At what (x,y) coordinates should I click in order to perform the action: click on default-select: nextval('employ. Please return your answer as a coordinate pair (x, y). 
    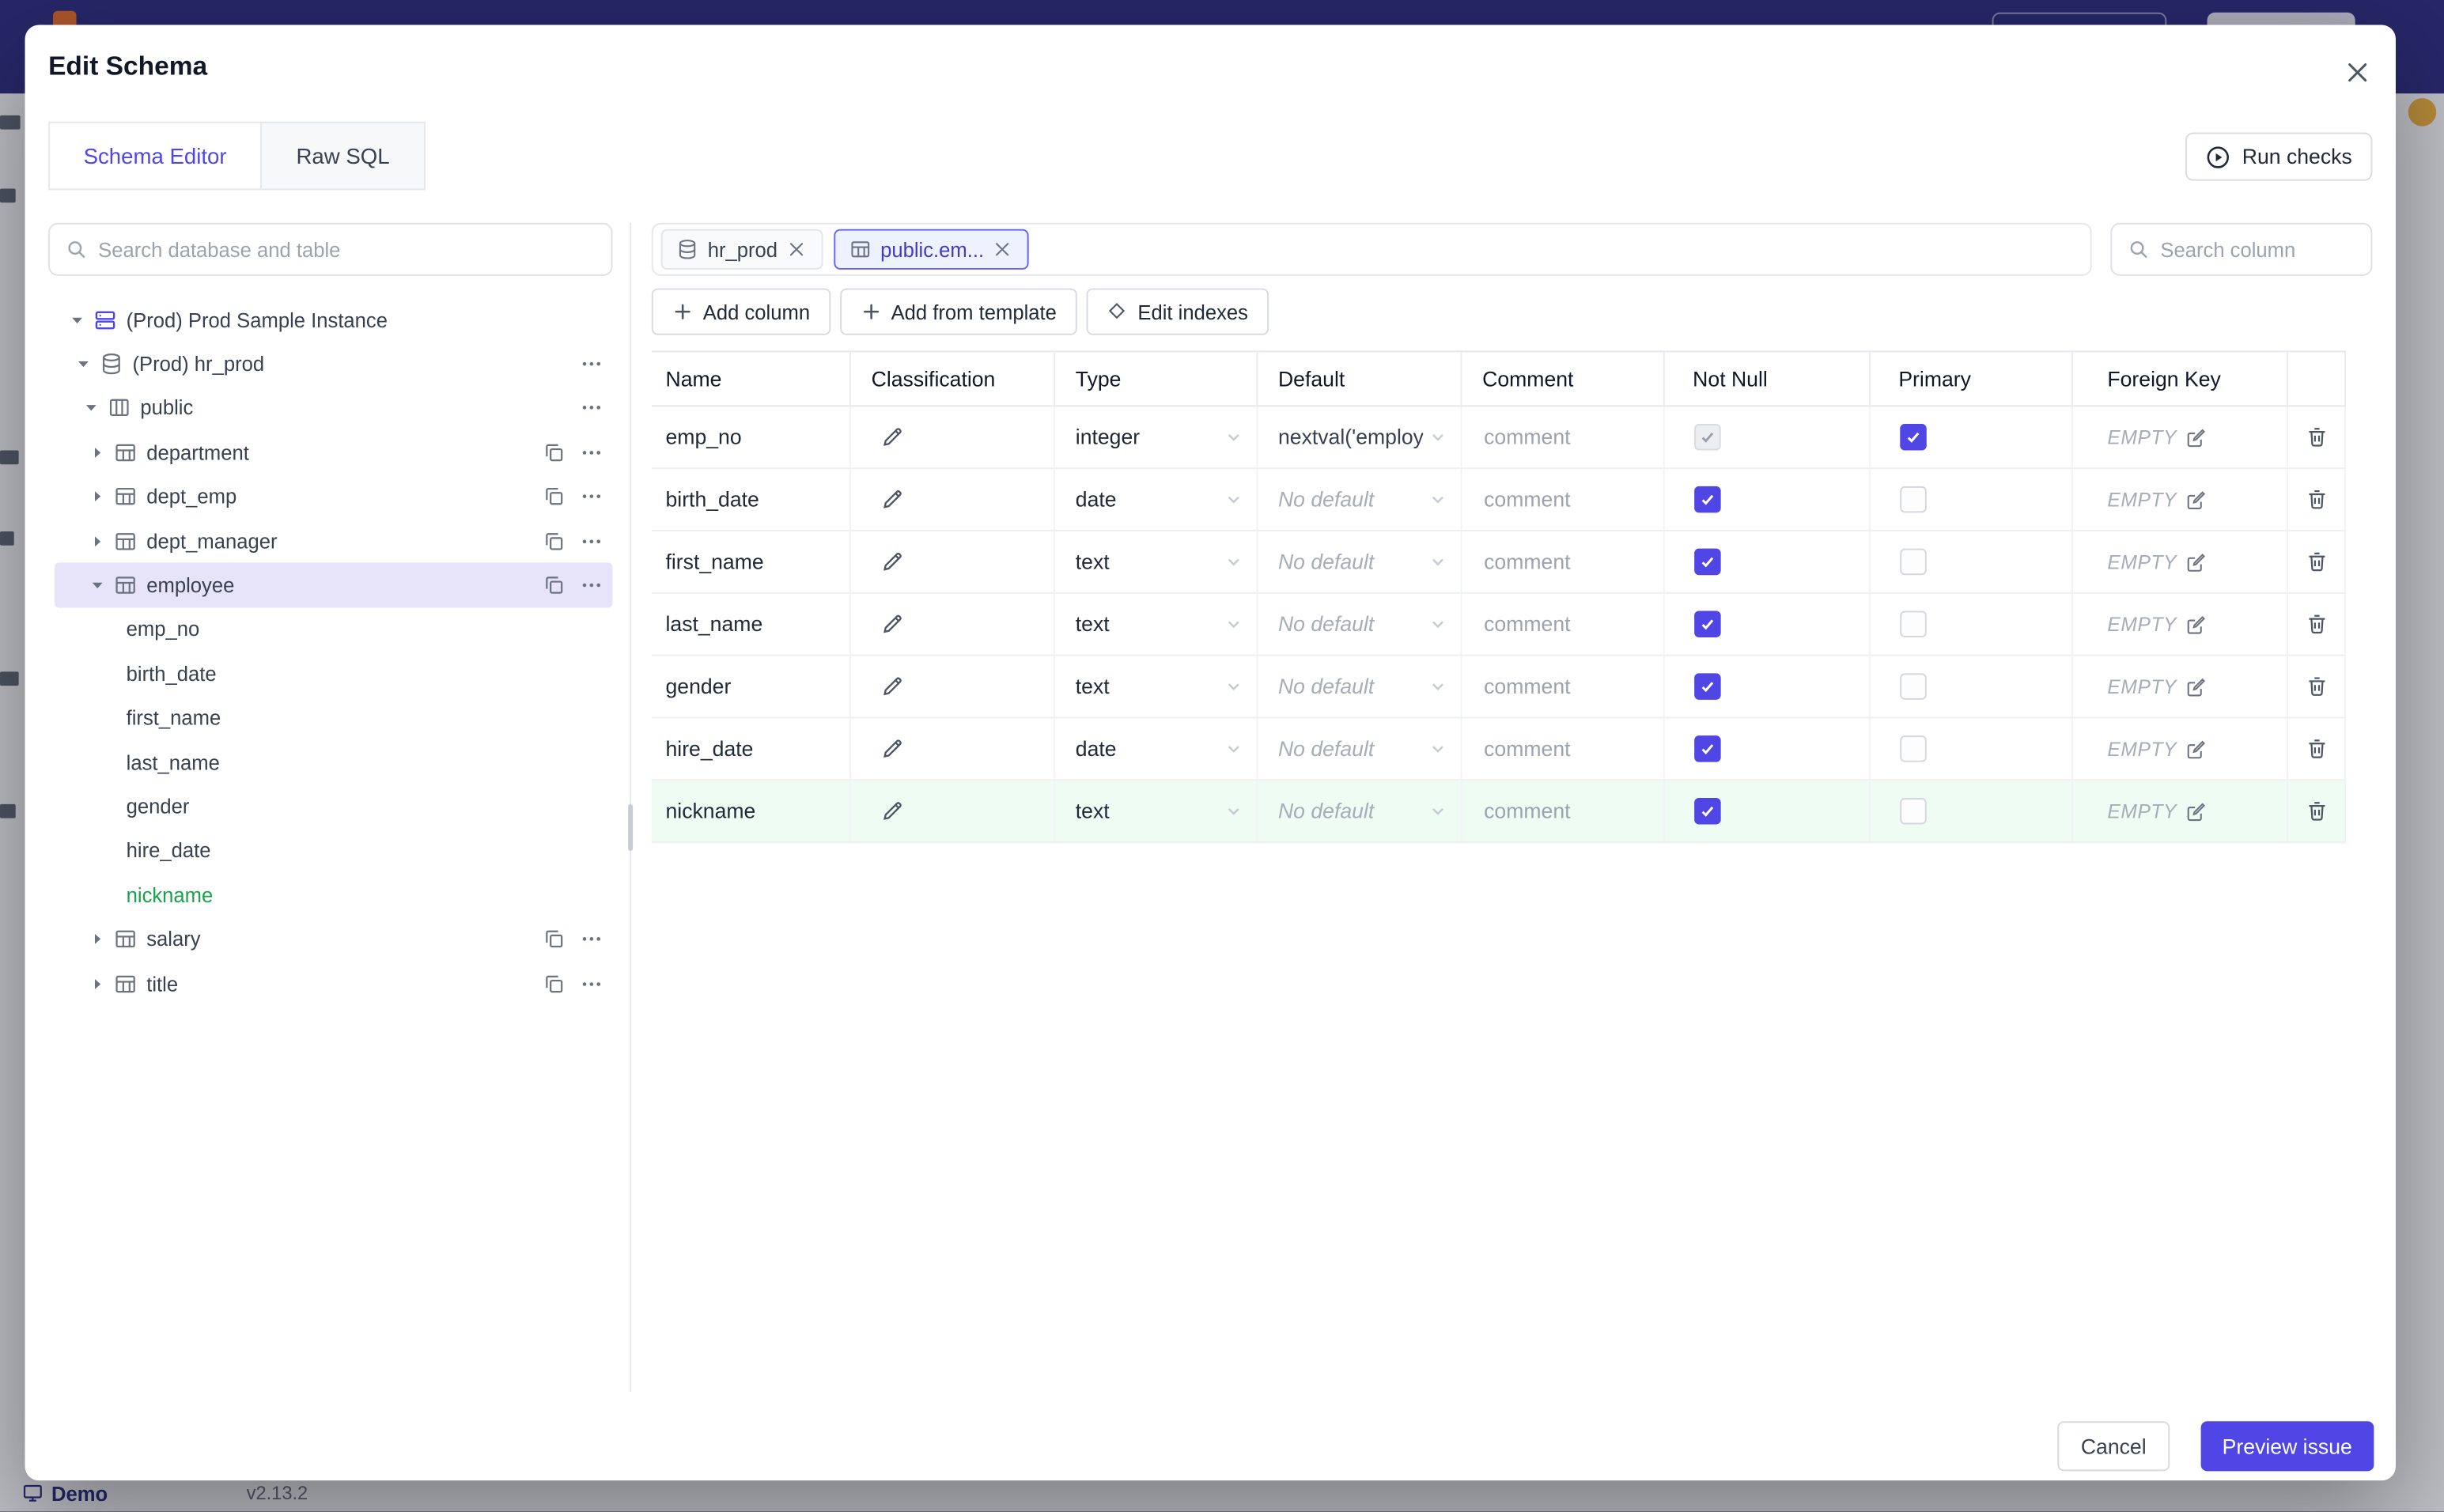
    Looking at the image, I should click on (1360, 437).